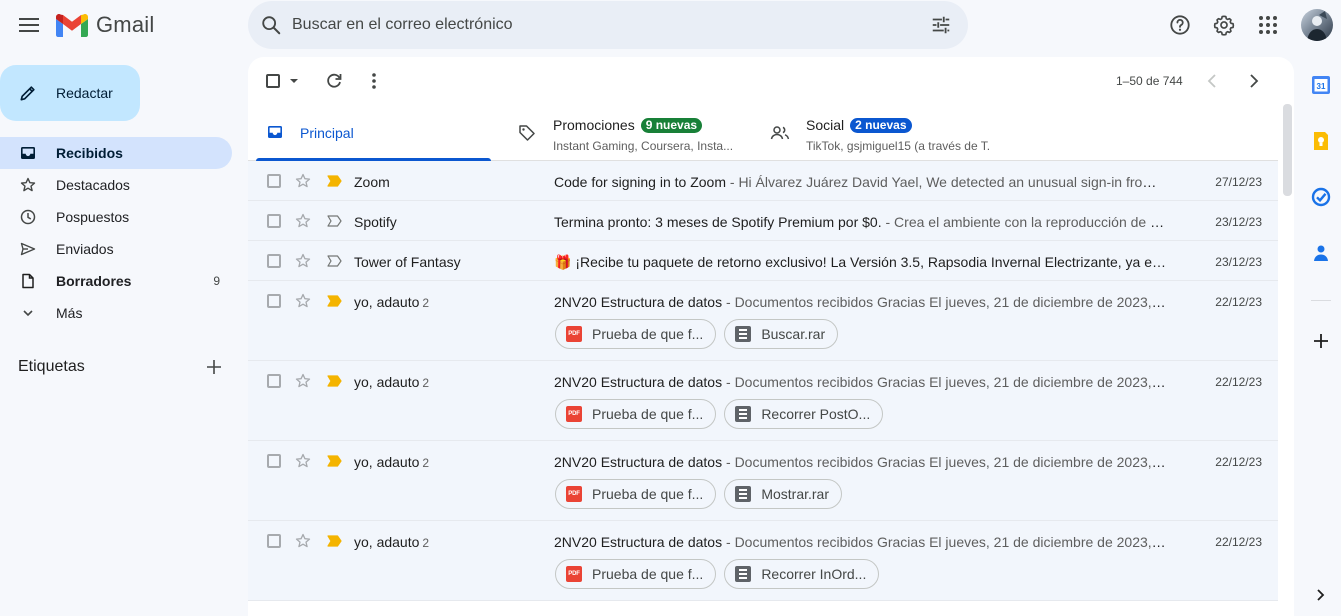 The width and height of the screenshot is (1341, 616). I want to click on thread-count: 2, so click(426, 383).